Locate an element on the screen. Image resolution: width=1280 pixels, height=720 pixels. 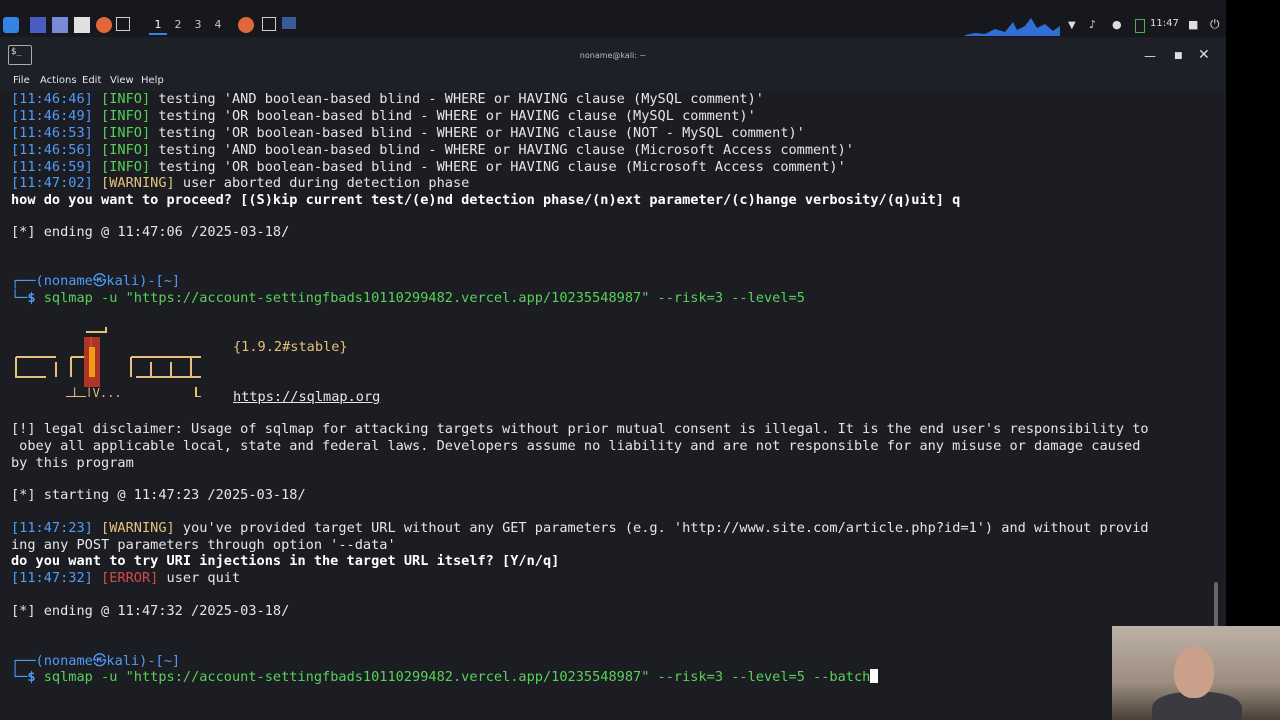
title-bar: $_ noname@kali: ~ — ■ ✕ is located at coordinates (613, 55).